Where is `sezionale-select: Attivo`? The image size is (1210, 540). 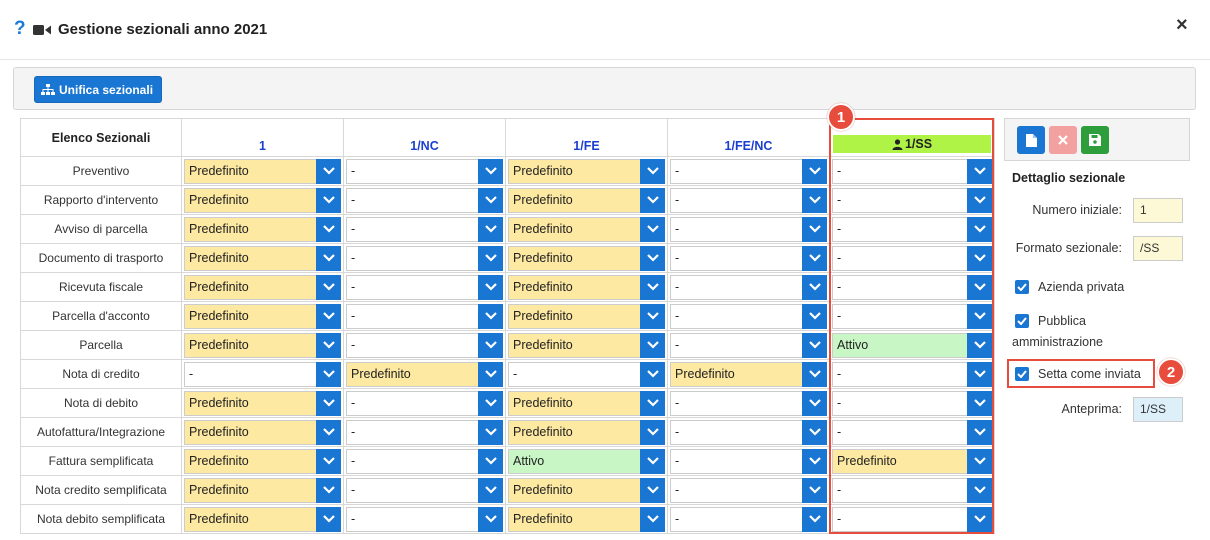 sezionale-select: Attivo is located at coordinates (912, 345).